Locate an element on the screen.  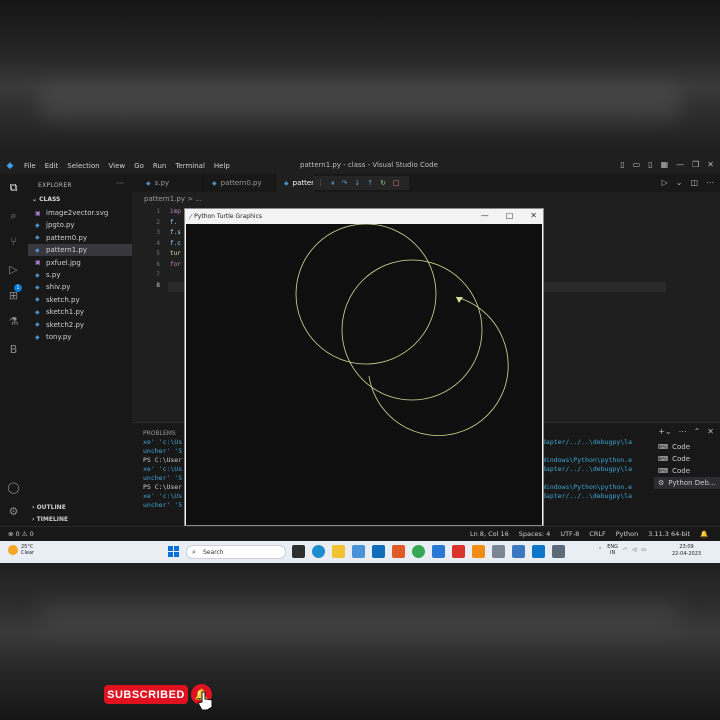
maximize-icon: □ is located at coordinates (510, 215).